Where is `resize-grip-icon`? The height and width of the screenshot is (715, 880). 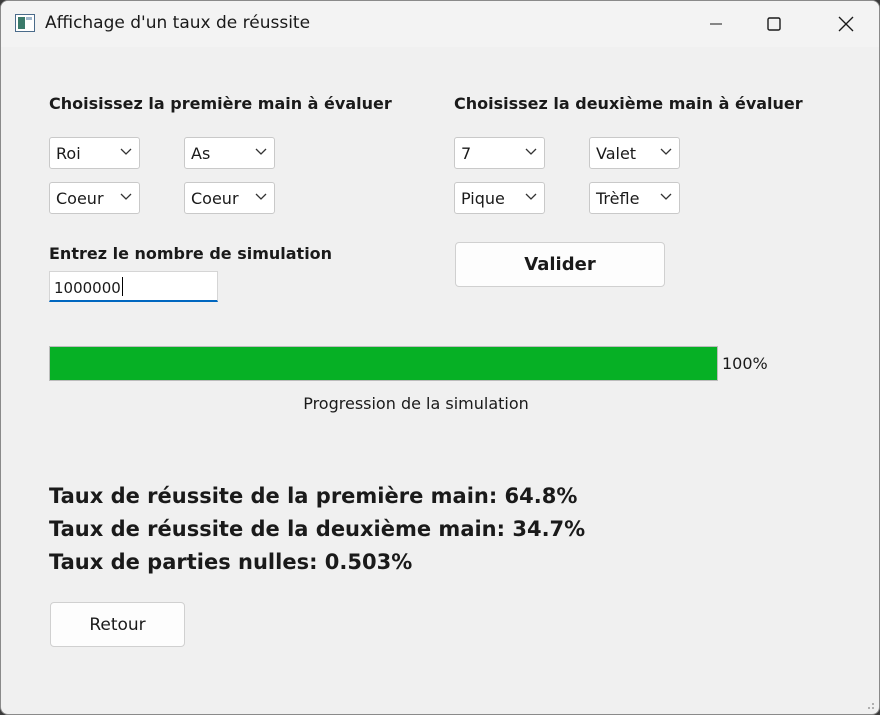
resize-grip-icon is located at coordinates (870, 705).